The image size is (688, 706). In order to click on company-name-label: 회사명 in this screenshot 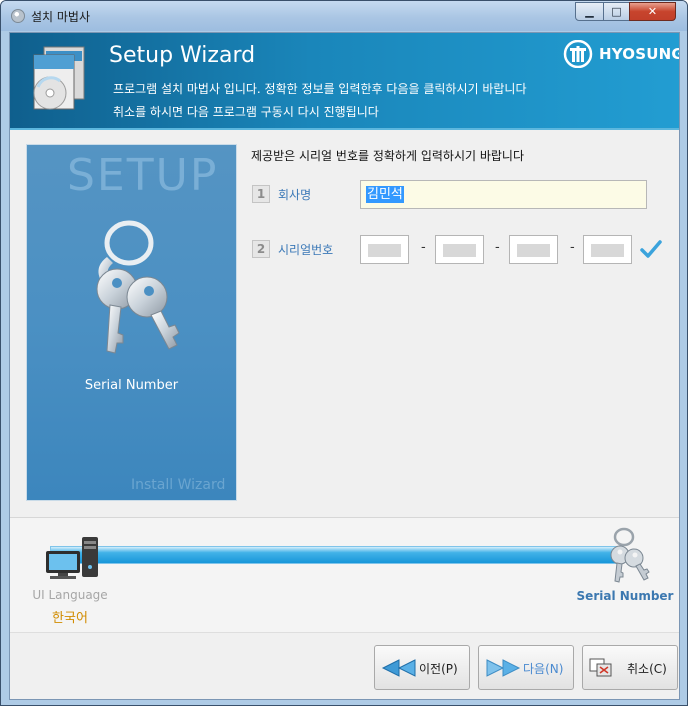, I will do `click(295, 195)`.